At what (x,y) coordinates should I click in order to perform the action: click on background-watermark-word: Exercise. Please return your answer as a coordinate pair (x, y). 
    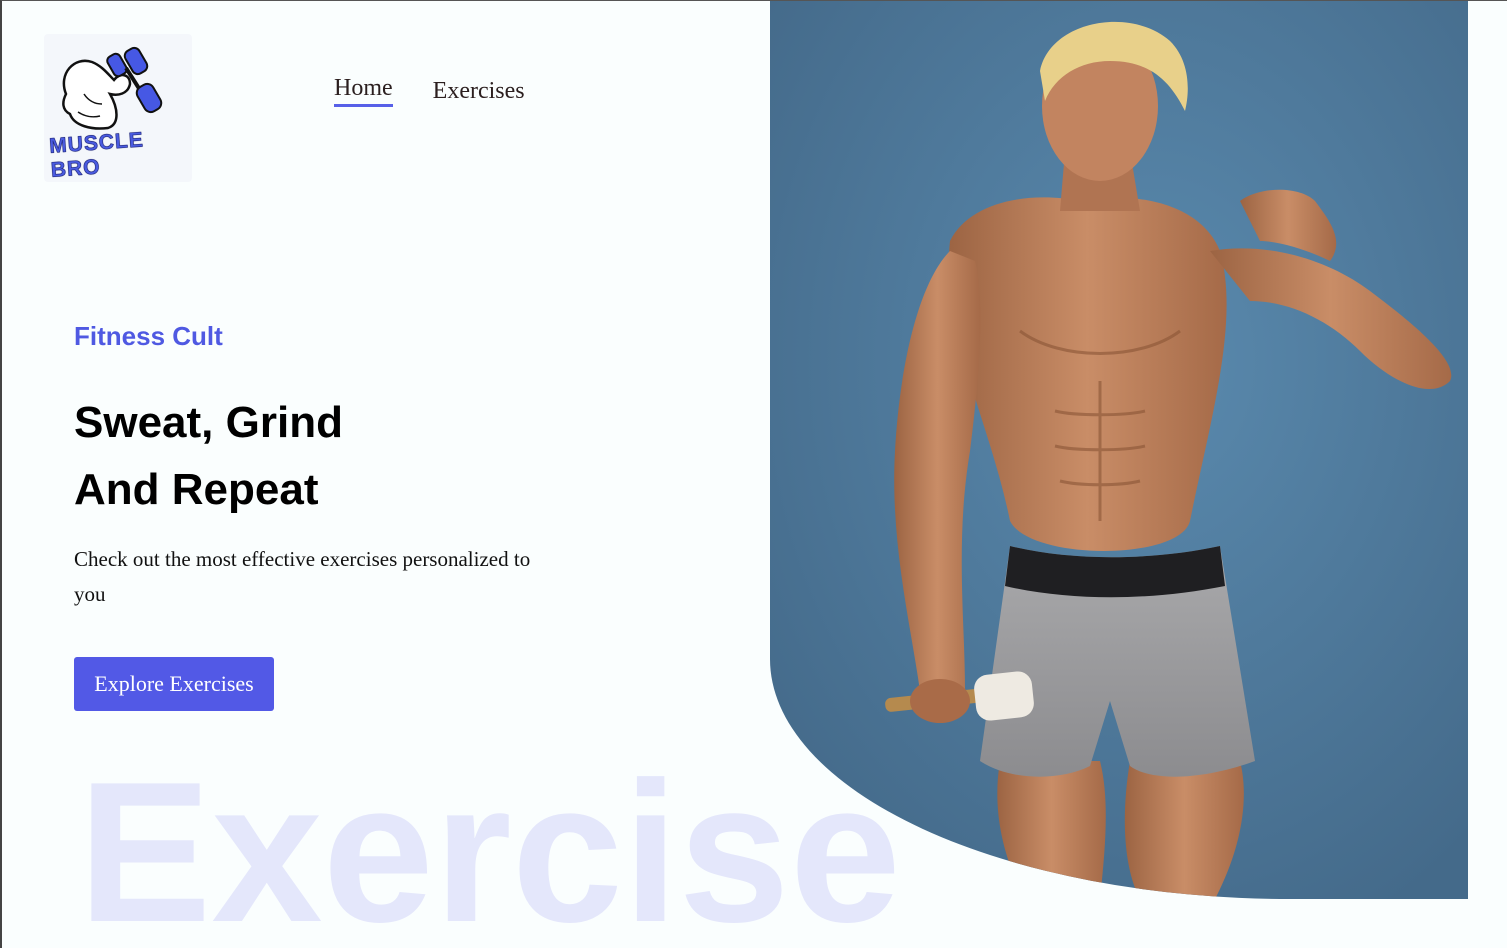
    Looking at the image, I should click on (489, 844).